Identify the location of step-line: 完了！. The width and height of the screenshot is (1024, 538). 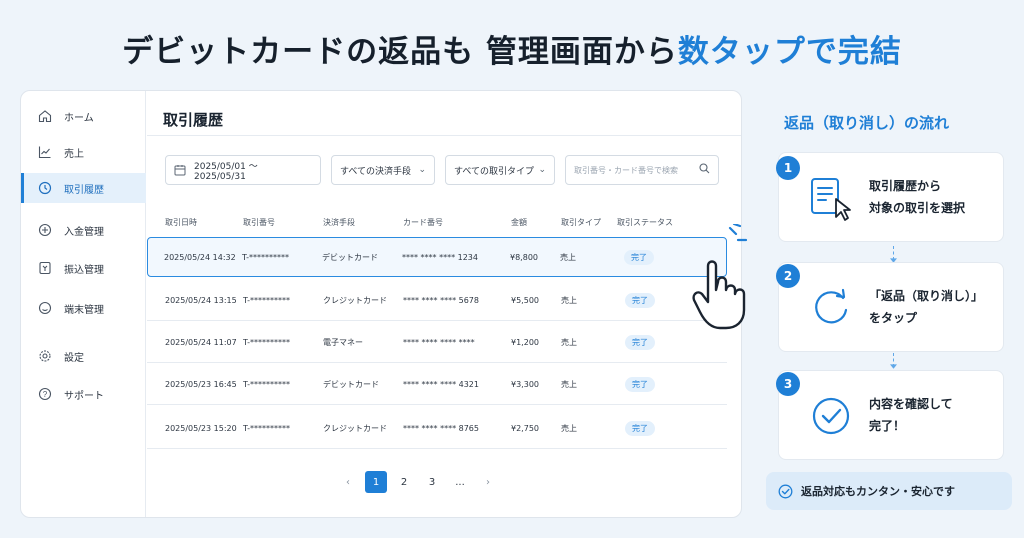
(887, 426).